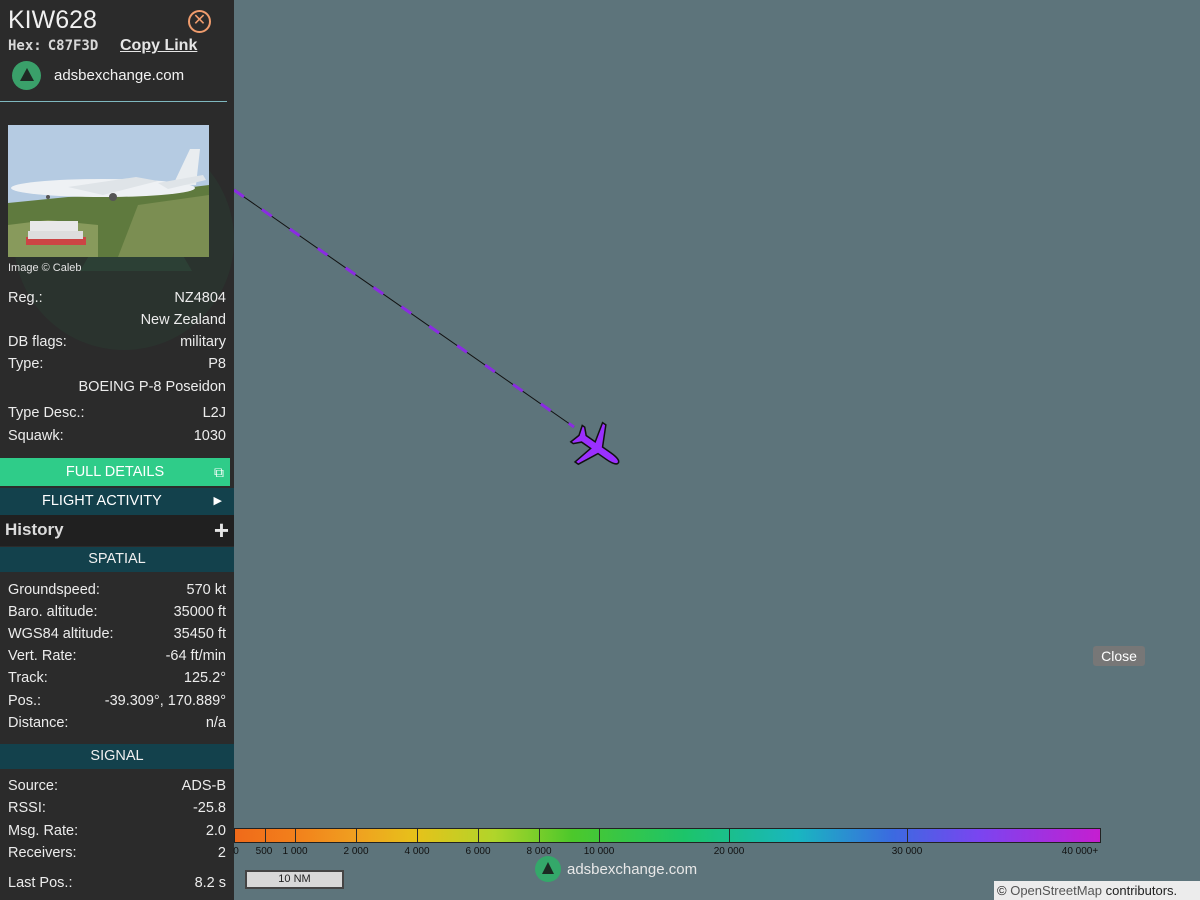  What do you see at coordinates (117, 636) in the screenshot?
I see `wgs-altitude-row: WGS84 altitude: 35450 ft` at bounding box center [117, 636].